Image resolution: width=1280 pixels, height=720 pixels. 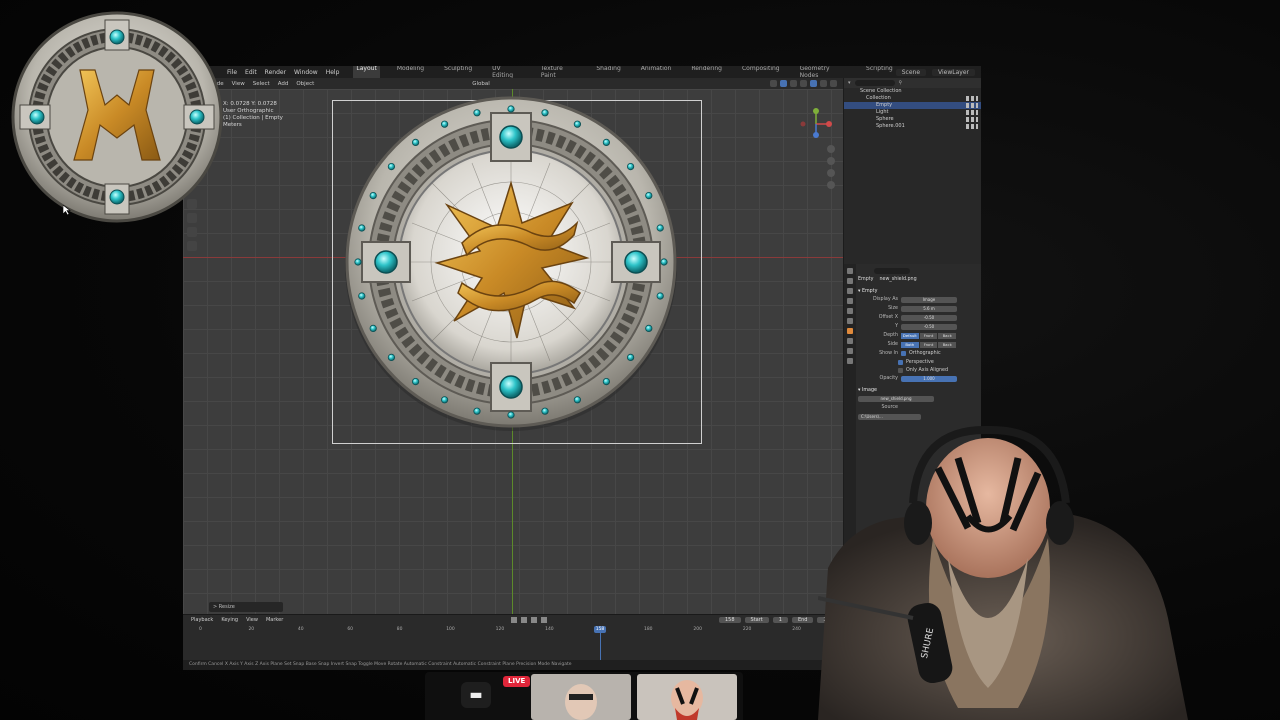 I want to click on ortho-toggle-icon, so click(x=831, y=185).